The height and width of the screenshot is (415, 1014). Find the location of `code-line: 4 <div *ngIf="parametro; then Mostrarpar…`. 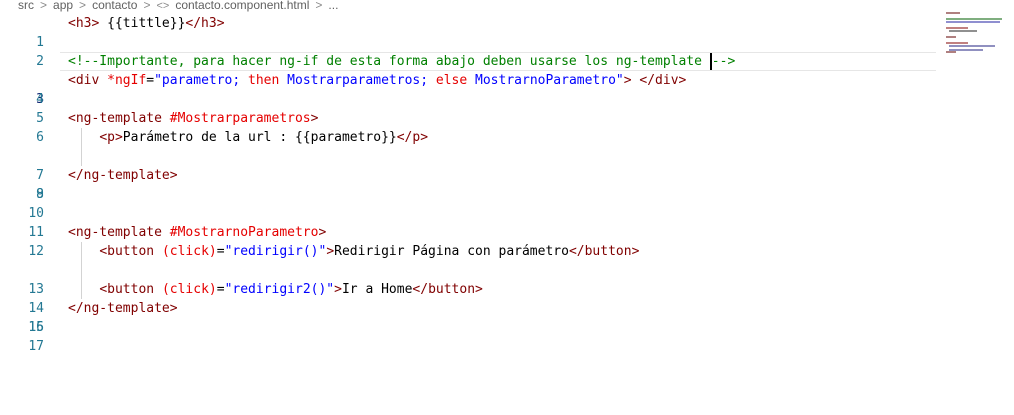

code-line: 4 <div *ngIf="parametro; then Mostrarpar… is located at coordinates (507, 89).